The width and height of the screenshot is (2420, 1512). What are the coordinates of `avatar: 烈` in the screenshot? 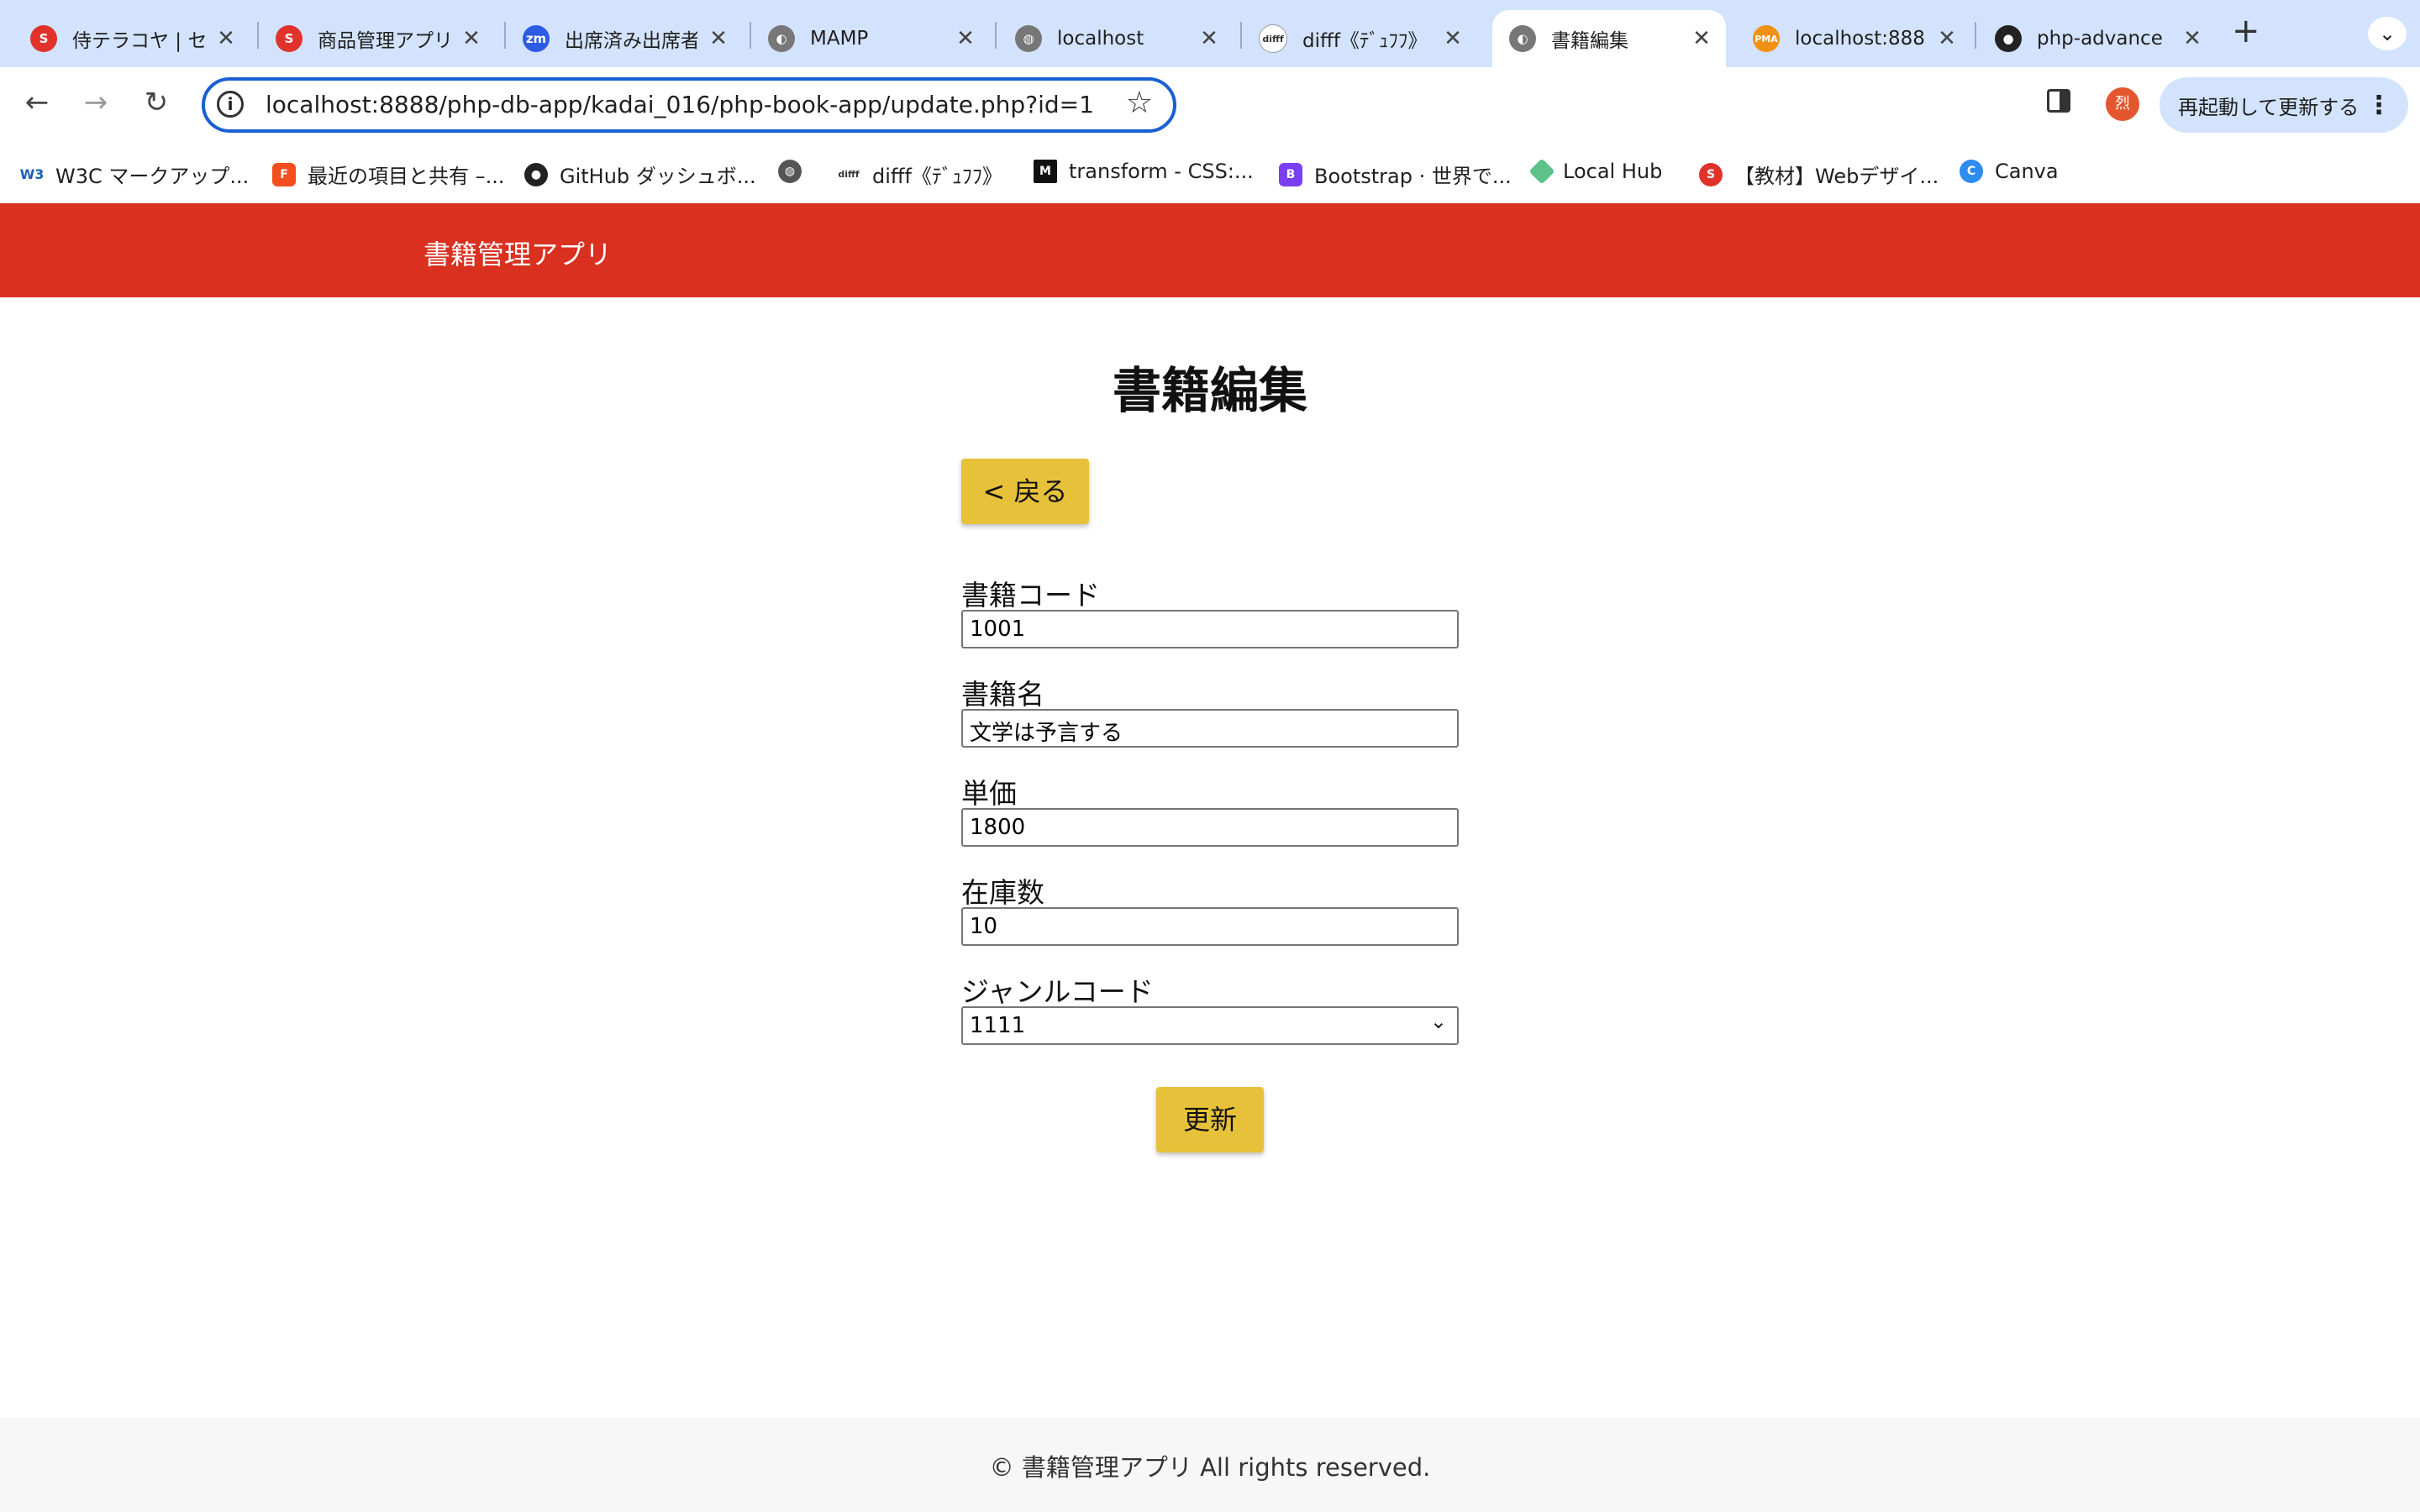 It's located at (2122, 104).